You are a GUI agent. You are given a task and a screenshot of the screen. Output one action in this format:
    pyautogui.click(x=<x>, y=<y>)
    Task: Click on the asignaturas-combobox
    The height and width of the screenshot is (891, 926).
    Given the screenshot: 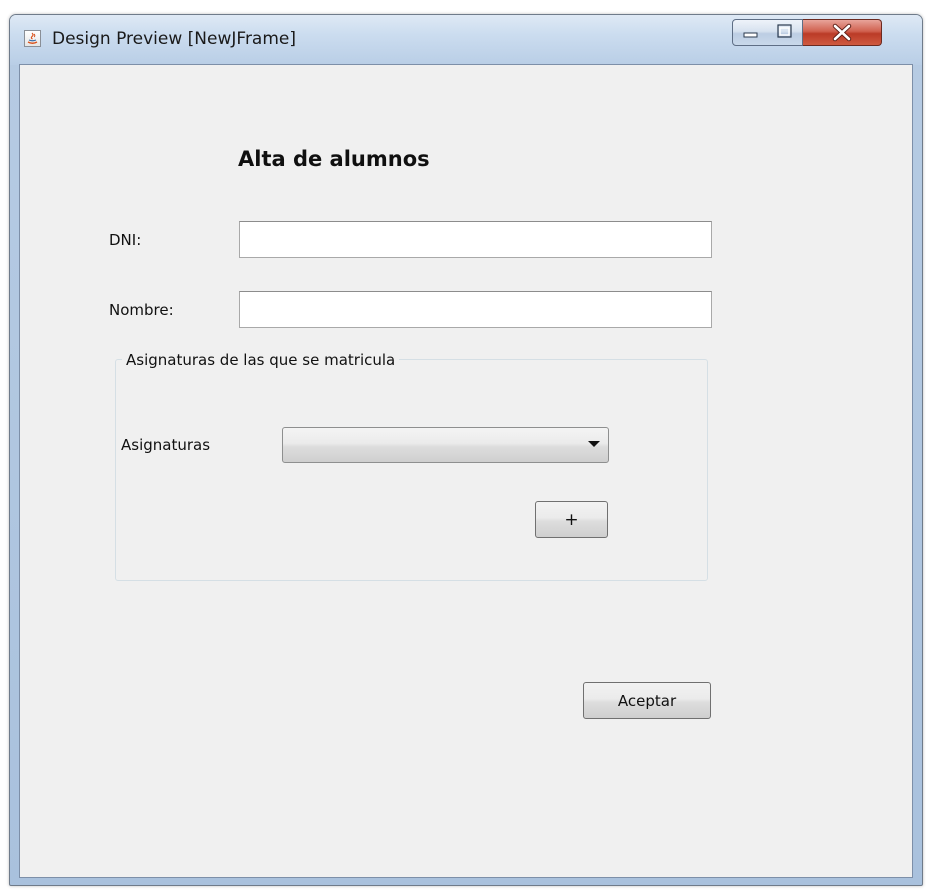 What is the action you would take?
    pyautogui.click(x=445, y=445)
    